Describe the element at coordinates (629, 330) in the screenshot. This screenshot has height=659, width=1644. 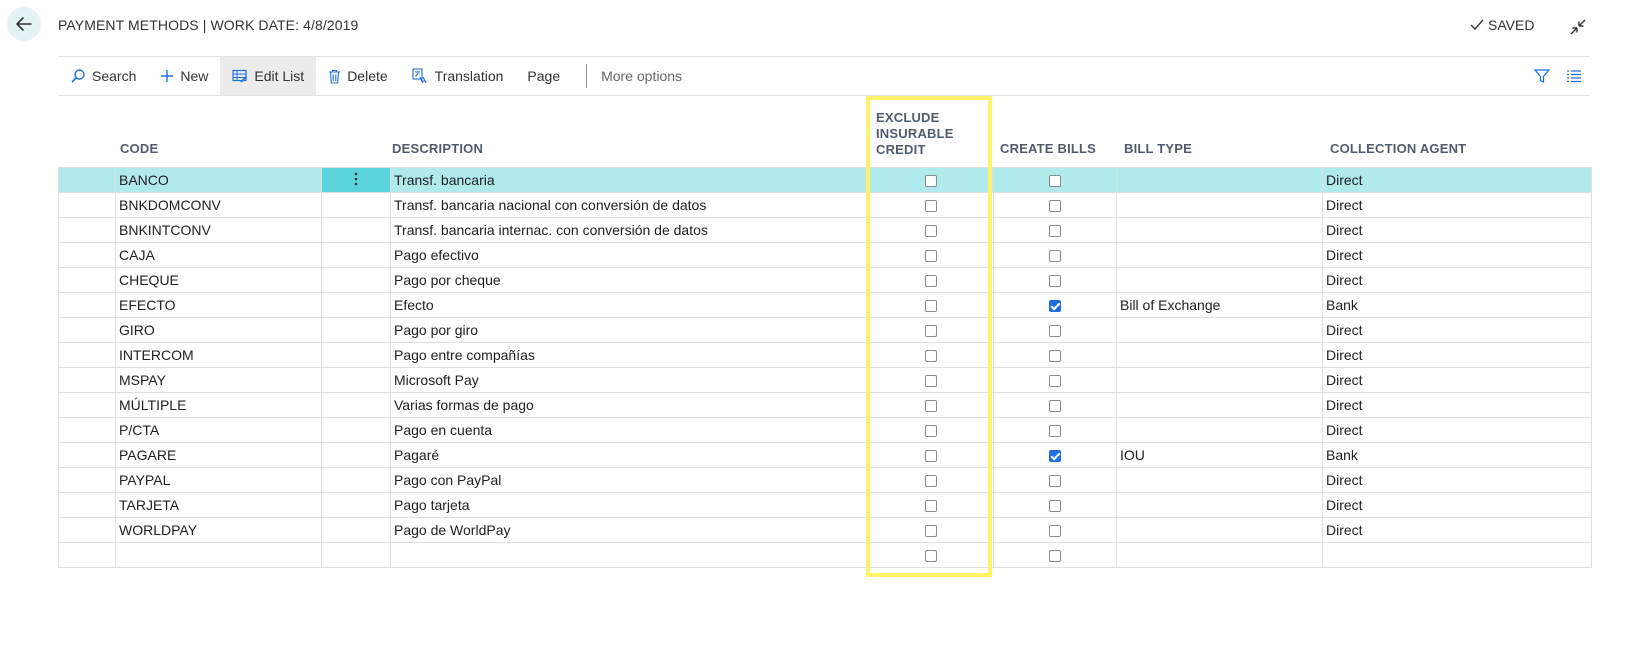
I see `description-cell: Pago por giro` at that location.